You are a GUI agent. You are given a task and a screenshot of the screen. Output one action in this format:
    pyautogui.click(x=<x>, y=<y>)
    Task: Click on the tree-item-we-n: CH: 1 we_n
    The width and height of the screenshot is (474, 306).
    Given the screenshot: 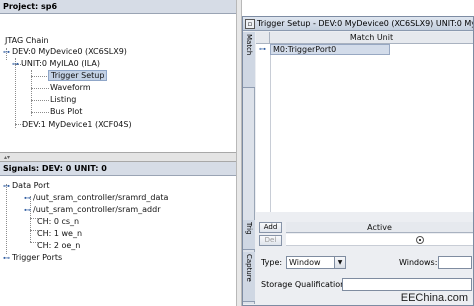 What is the action you would take?
    pyautogui.click(x=59, y=233)
    